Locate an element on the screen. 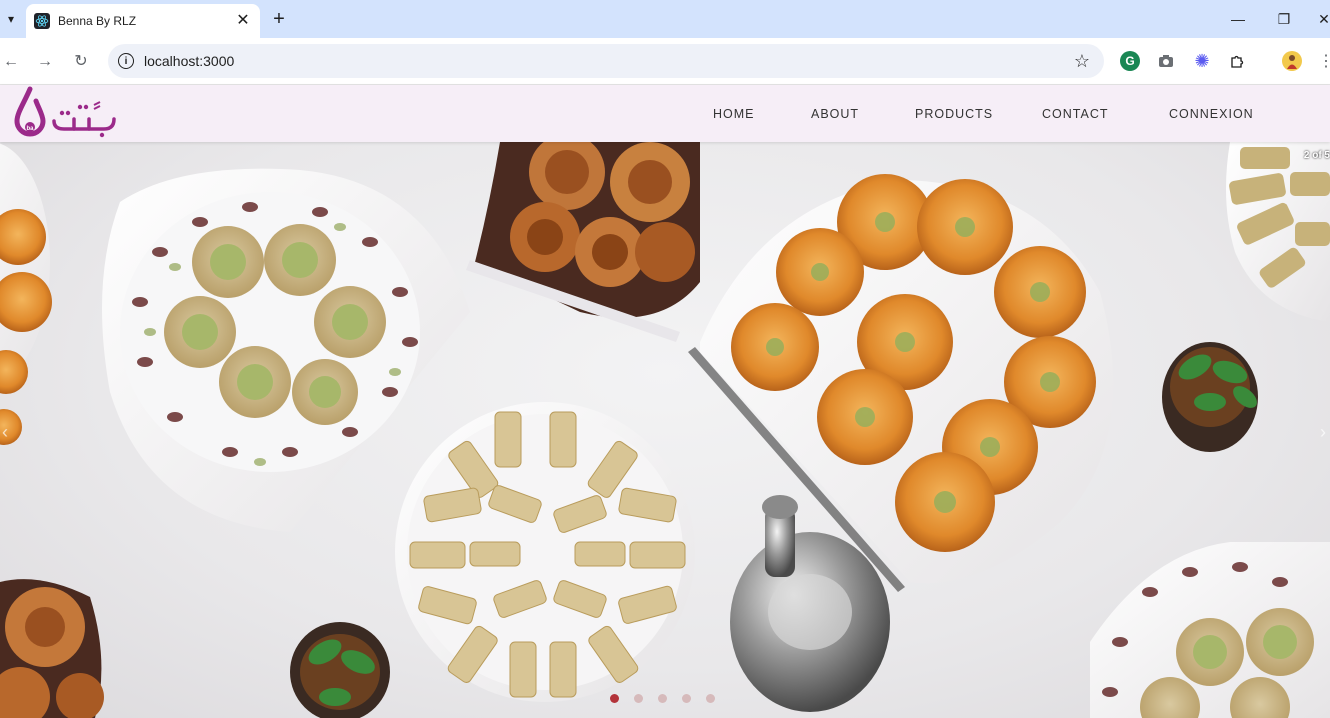 The height and width of the screenshot is (718, 1330). reload-icon: ↻ is located at coordinates (81, 62).